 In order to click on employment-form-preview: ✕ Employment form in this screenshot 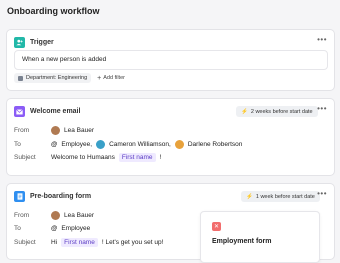, I will do `click(260, 237)`.